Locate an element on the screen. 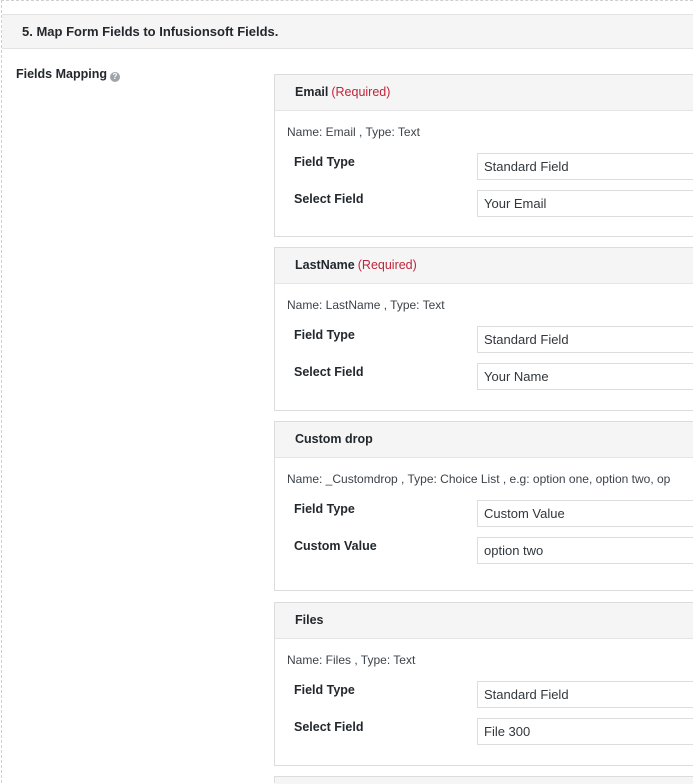  field-card-header: LastName (Required) is located at coordinates (484, 266).